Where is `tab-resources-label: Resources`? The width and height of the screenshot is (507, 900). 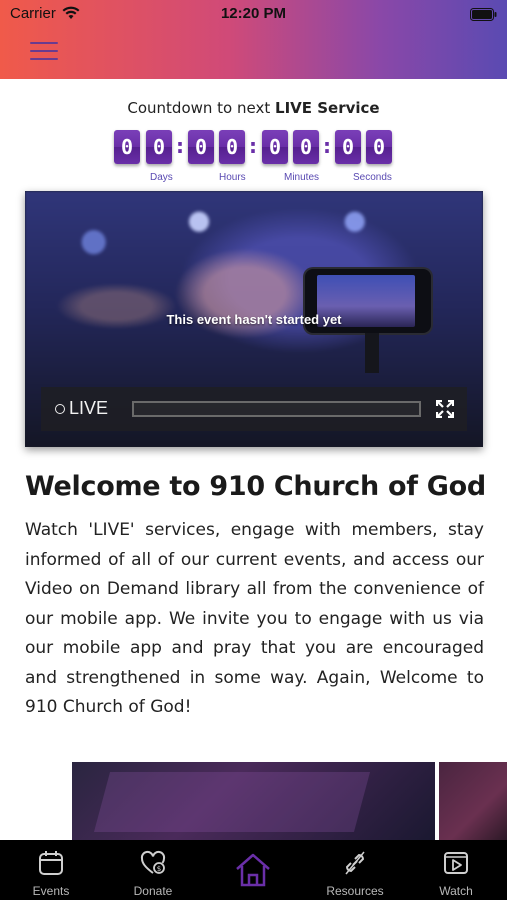
tab-resources-label: Resources is located at coordinates (355, 891).